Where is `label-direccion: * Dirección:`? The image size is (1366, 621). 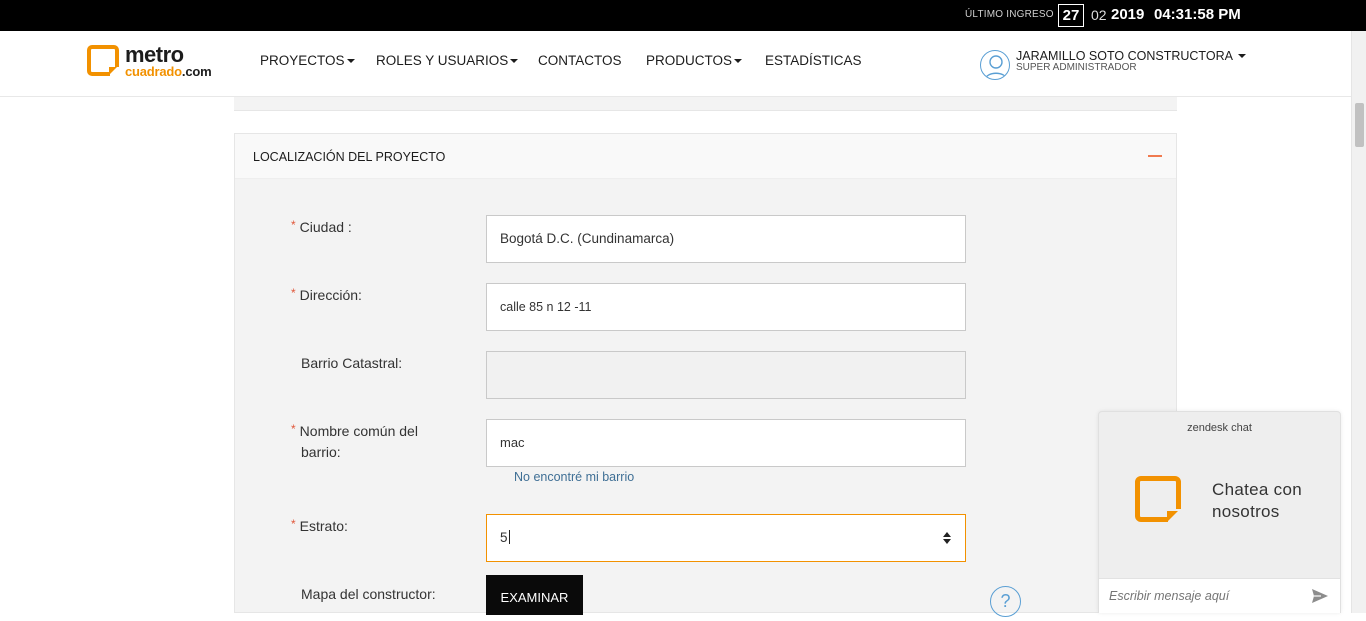
label-direccion: * Dirección: is located at coordinates (326, 294).